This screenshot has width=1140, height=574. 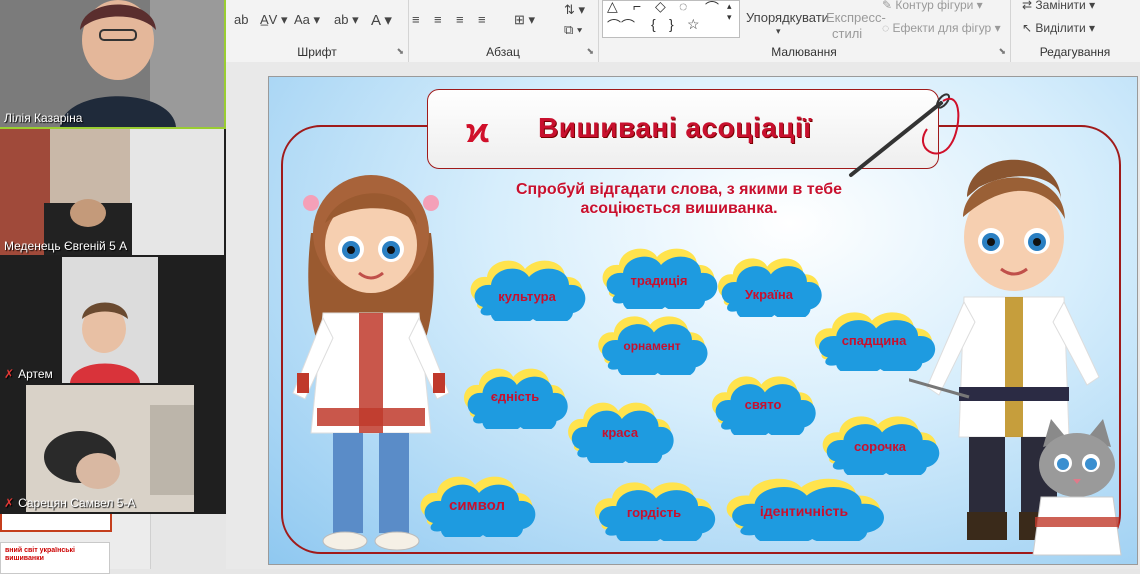 I want to click on paragraph-group-label: Абзац, so click(x=503, y=52).